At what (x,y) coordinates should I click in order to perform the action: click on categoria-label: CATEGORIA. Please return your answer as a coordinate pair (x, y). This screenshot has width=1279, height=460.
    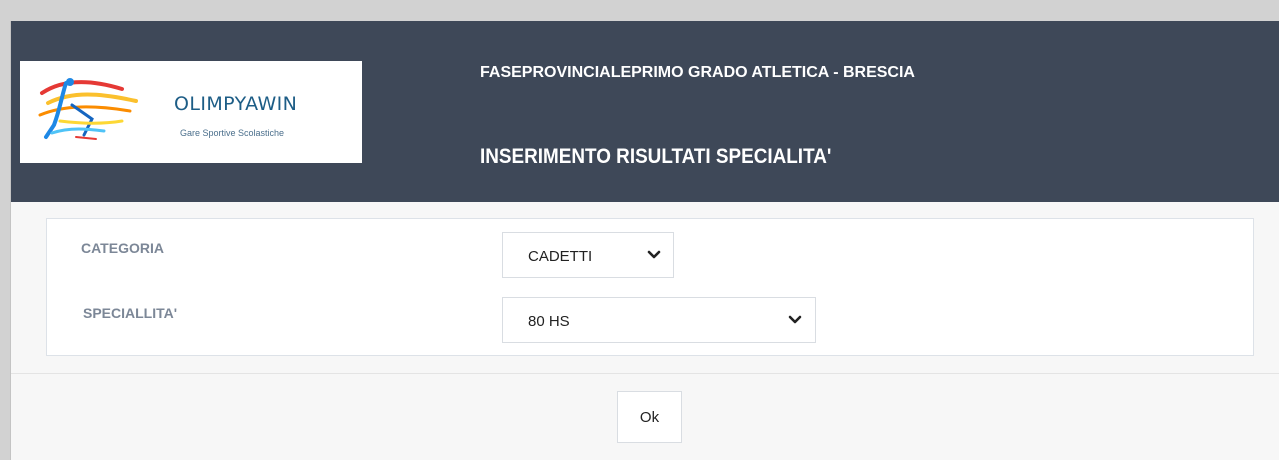
    Looking at the image, I should click on (122, 248).